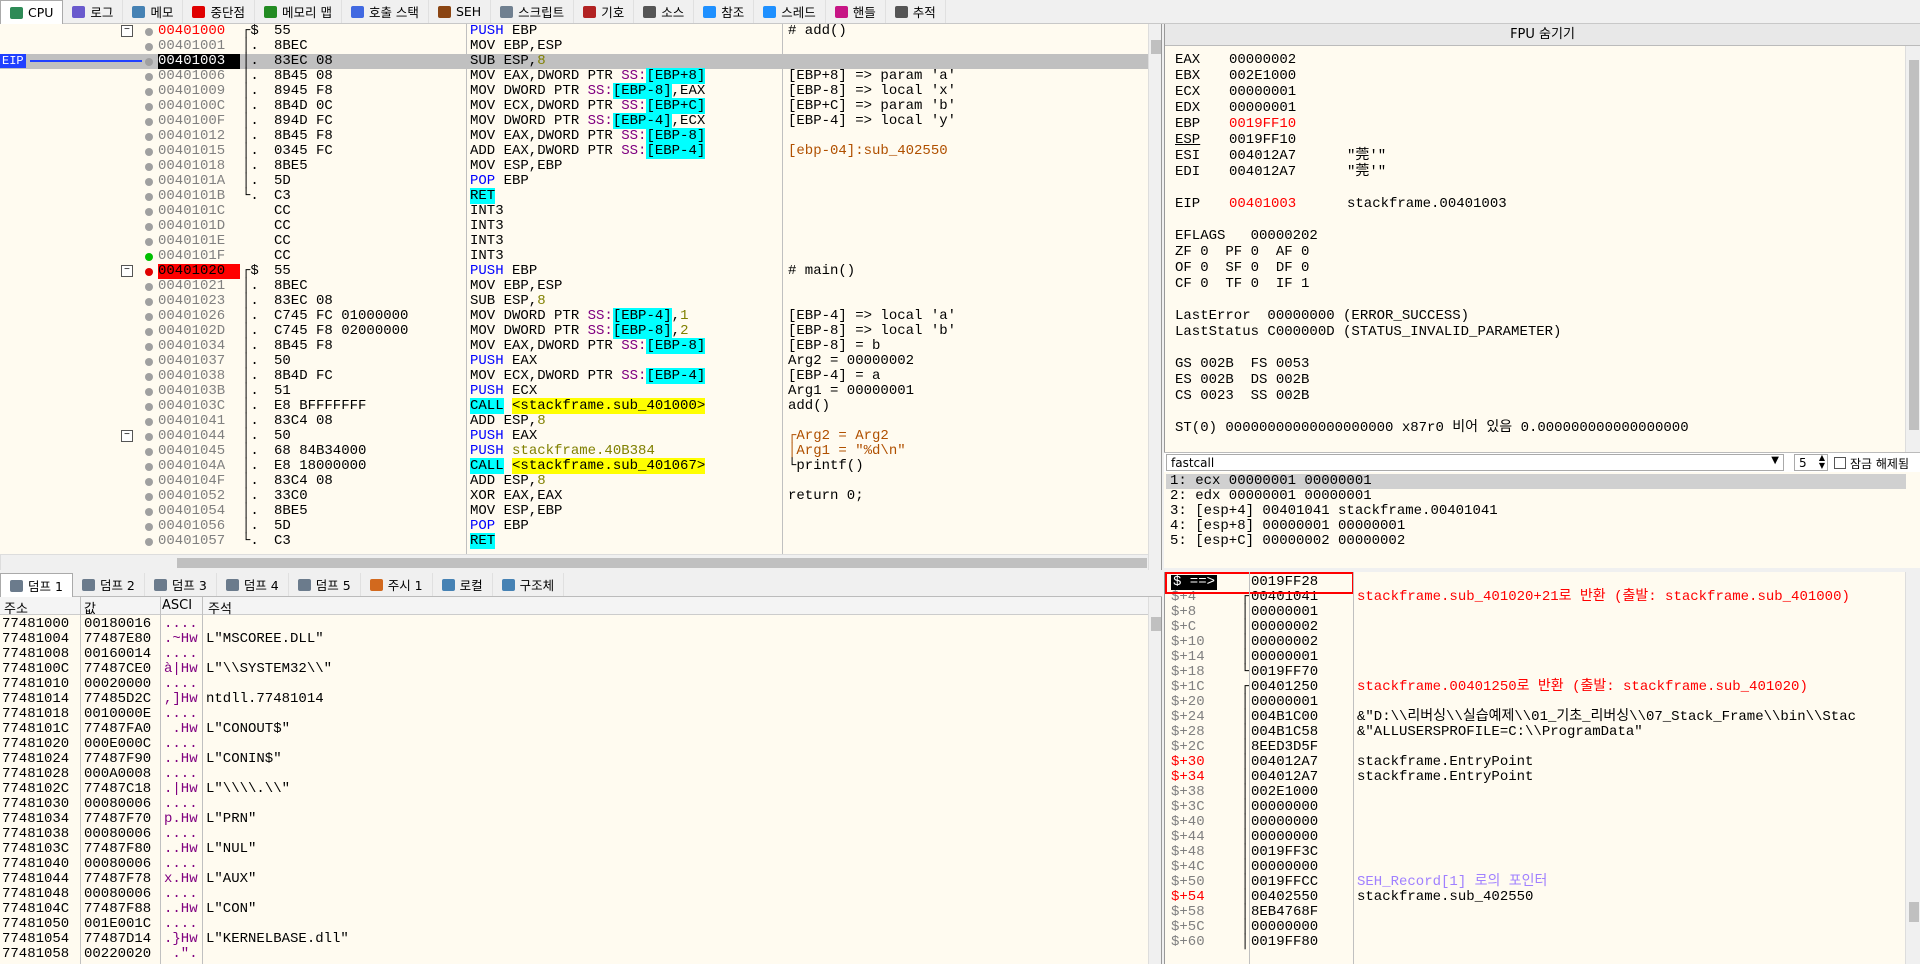 This screenshot has height=964, width=1920. Describe the element at coordinates (1535, 852) in the screenshot. I see `stack-row: $+48 │ 0019FF3C` at that location.